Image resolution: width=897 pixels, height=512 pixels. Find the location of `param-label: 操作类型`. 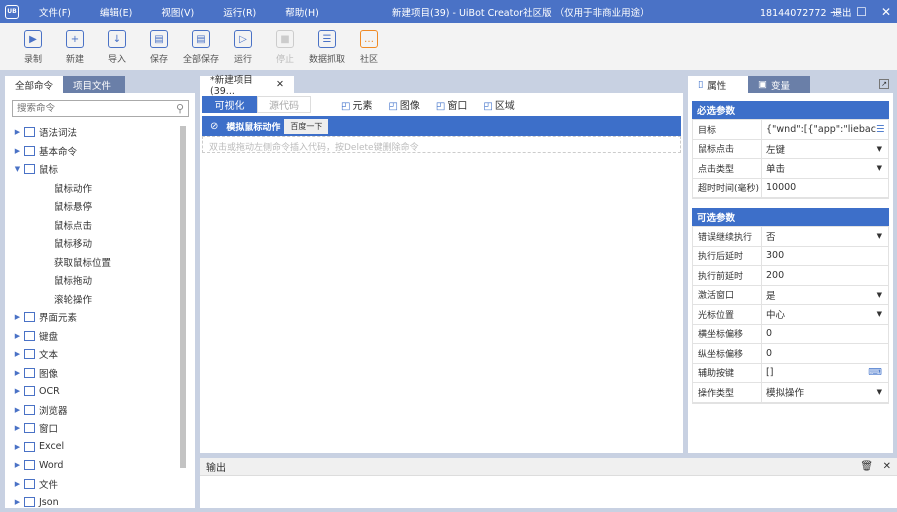

param-label: 操作类型 is located at coordinates (727, 392).